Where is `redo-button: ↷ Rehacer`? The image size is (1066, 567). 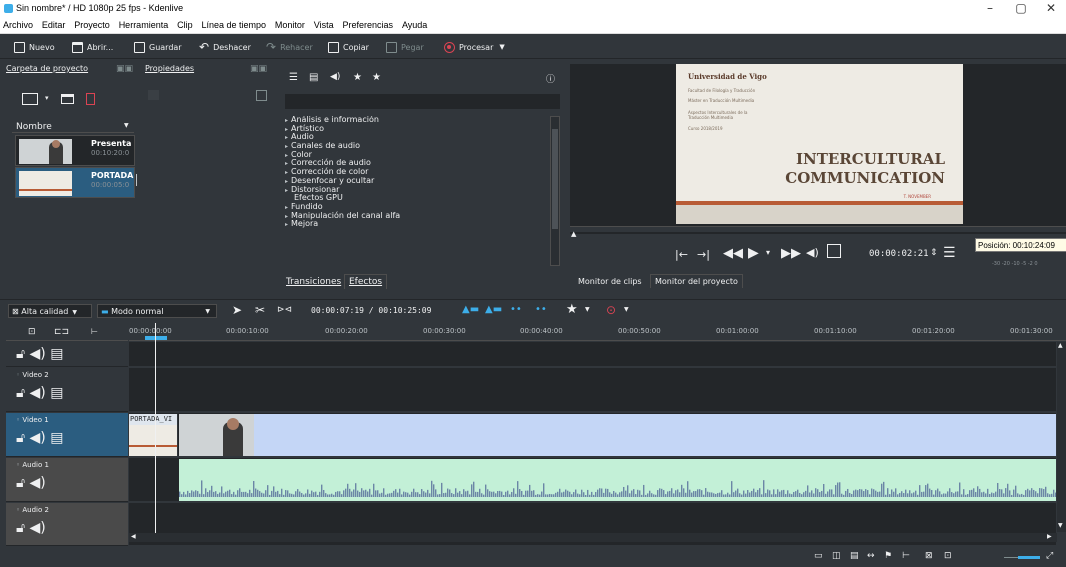
redo-button: ↷ Rehacer is located at coordinates (289, 47).